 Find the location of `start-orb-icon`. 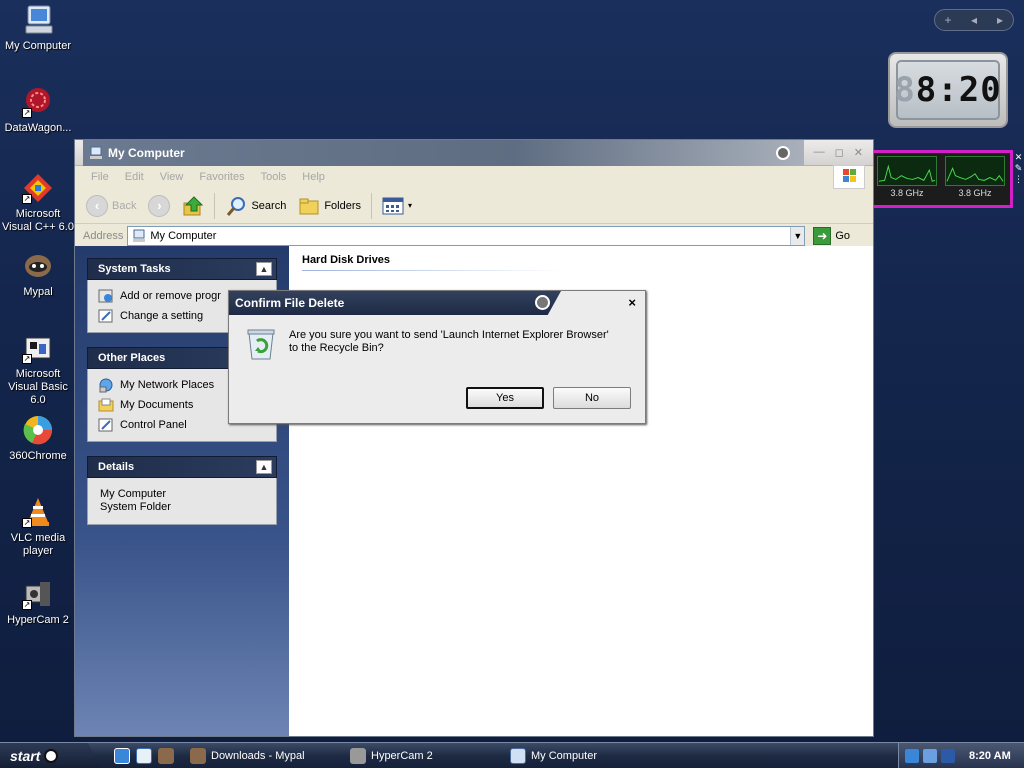

start-orb-icon is located at coordinates (51, 755).